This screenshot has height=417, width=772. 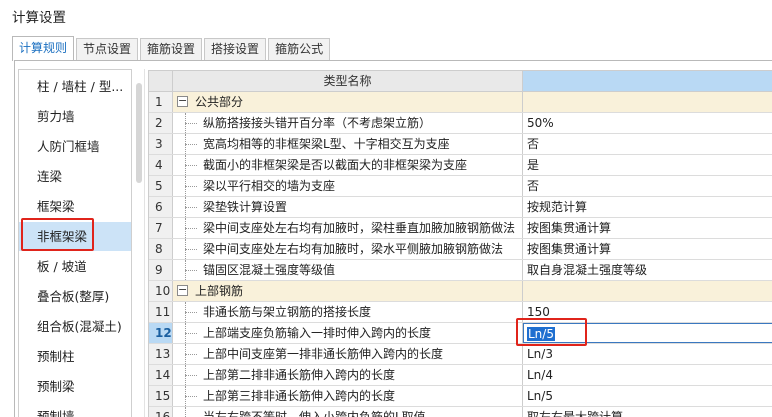 I want to click on row-number: 10, so click(x=161, y=291).